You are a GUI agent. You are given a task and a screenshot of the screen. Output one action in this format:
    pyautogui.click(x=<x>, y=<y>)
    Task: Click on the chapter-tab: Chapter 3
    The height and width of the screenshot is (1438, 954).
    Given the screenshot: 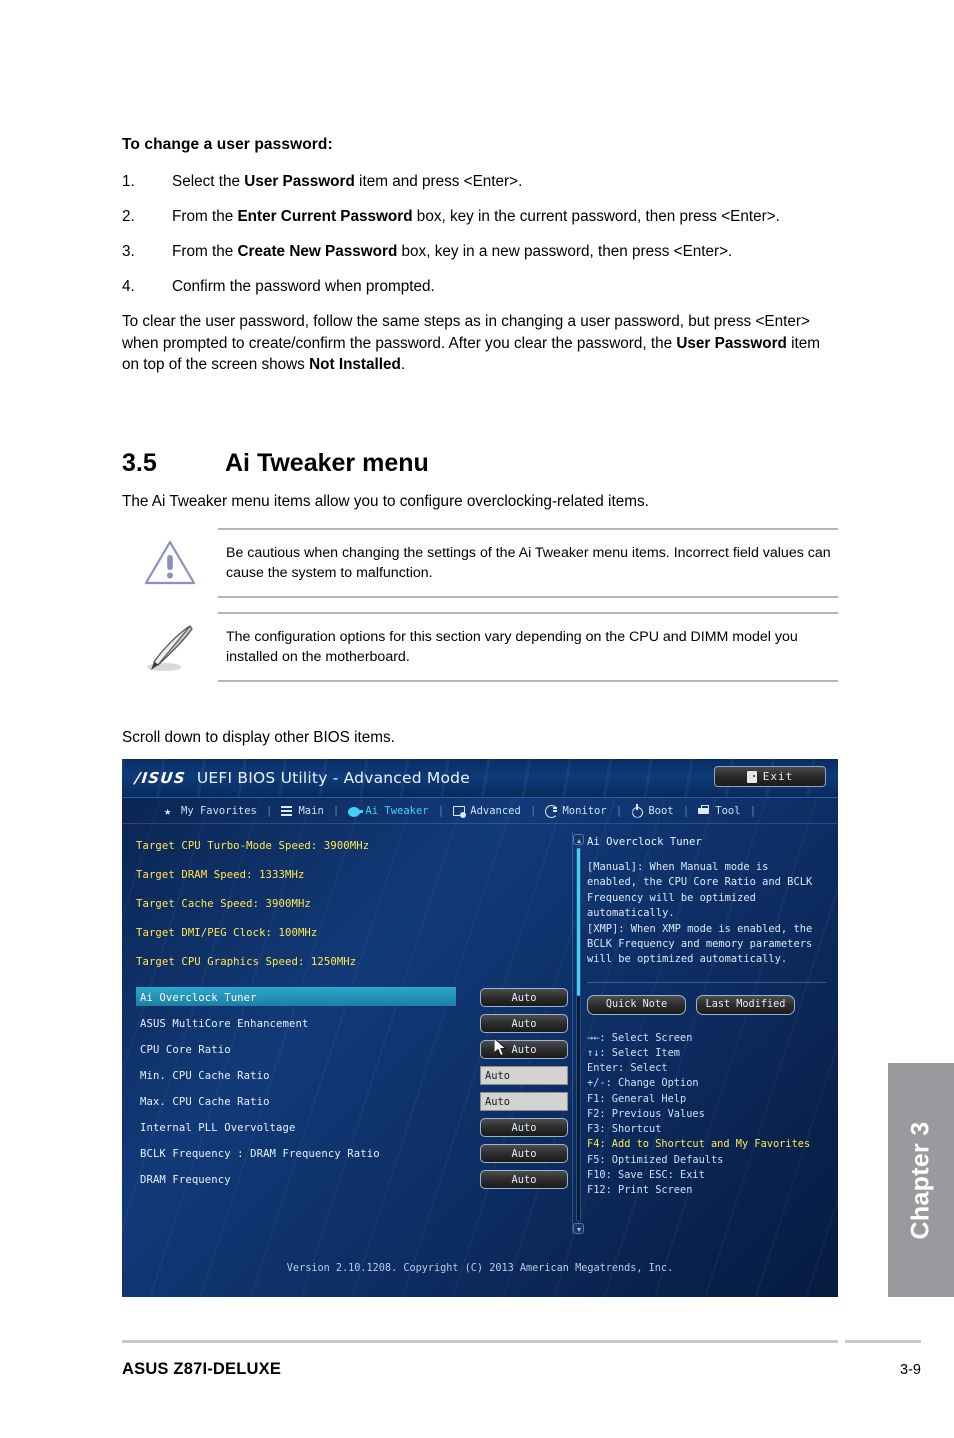 What is the action you would take?
    pyautogui.click(x=921, y=1180)
    